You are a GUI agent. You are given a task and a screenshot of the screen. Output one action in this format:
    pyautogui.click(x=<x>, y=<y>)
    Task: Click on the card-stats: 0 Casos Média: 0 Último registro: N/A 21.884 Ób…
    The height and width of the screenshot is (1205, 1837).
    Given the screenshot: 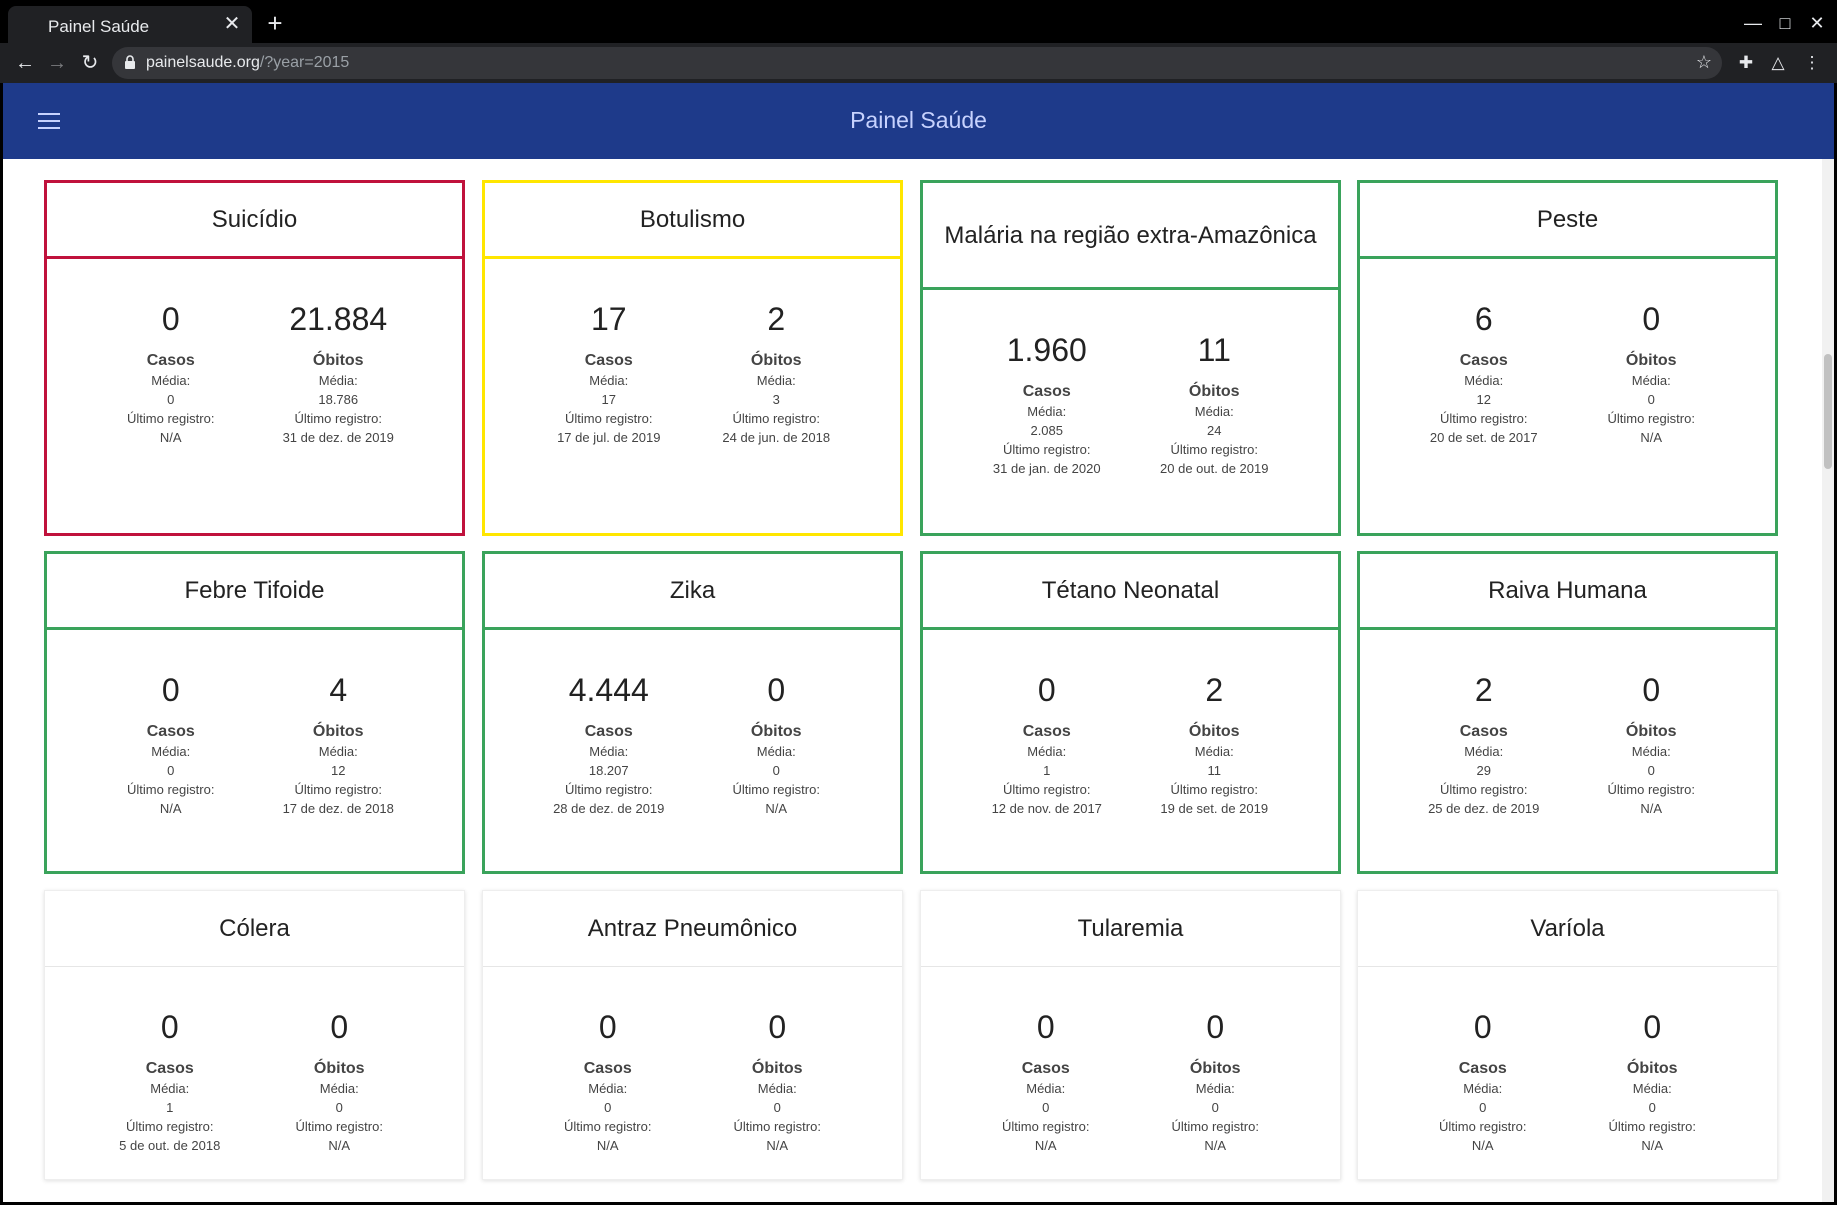 What is the action you would take?
    pyautogui.click(x=254, y=353)
    